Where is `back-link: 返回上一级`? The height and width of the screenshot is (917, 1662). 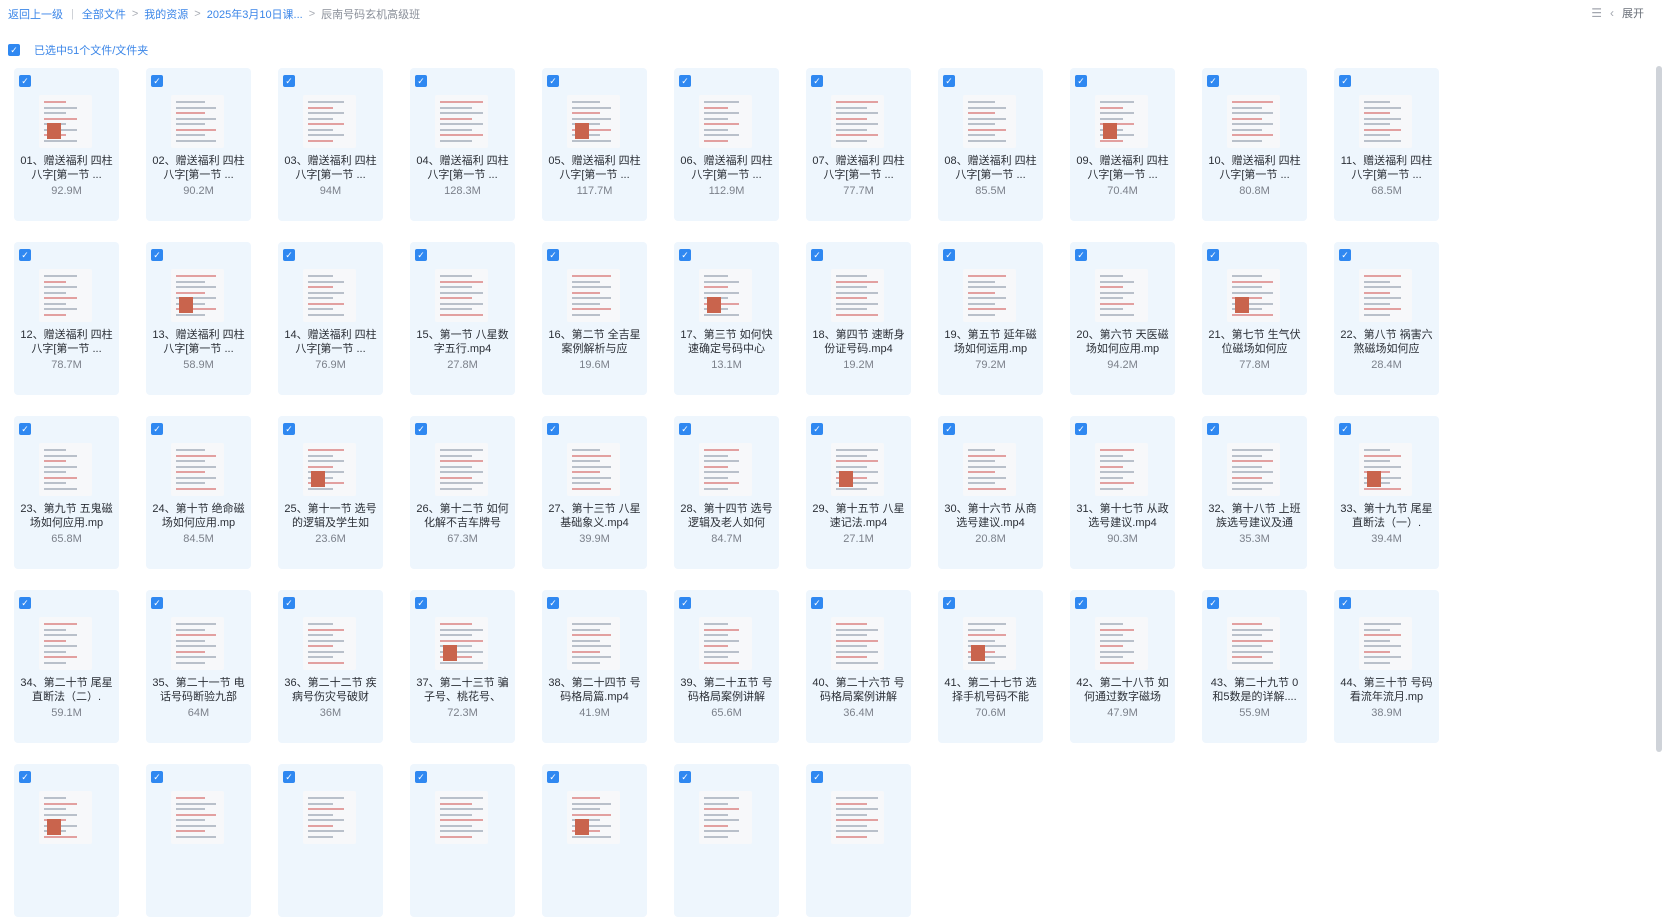 back-link: 返回上一级 is located at coordinates (35, 14).